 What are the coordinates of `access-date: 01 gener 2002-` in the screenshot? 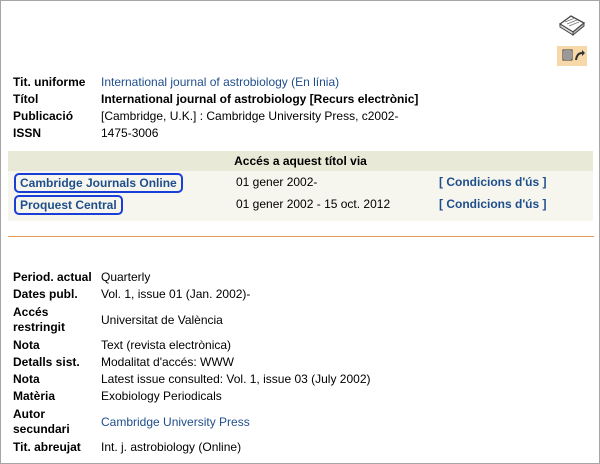 It's located at (277, 182).